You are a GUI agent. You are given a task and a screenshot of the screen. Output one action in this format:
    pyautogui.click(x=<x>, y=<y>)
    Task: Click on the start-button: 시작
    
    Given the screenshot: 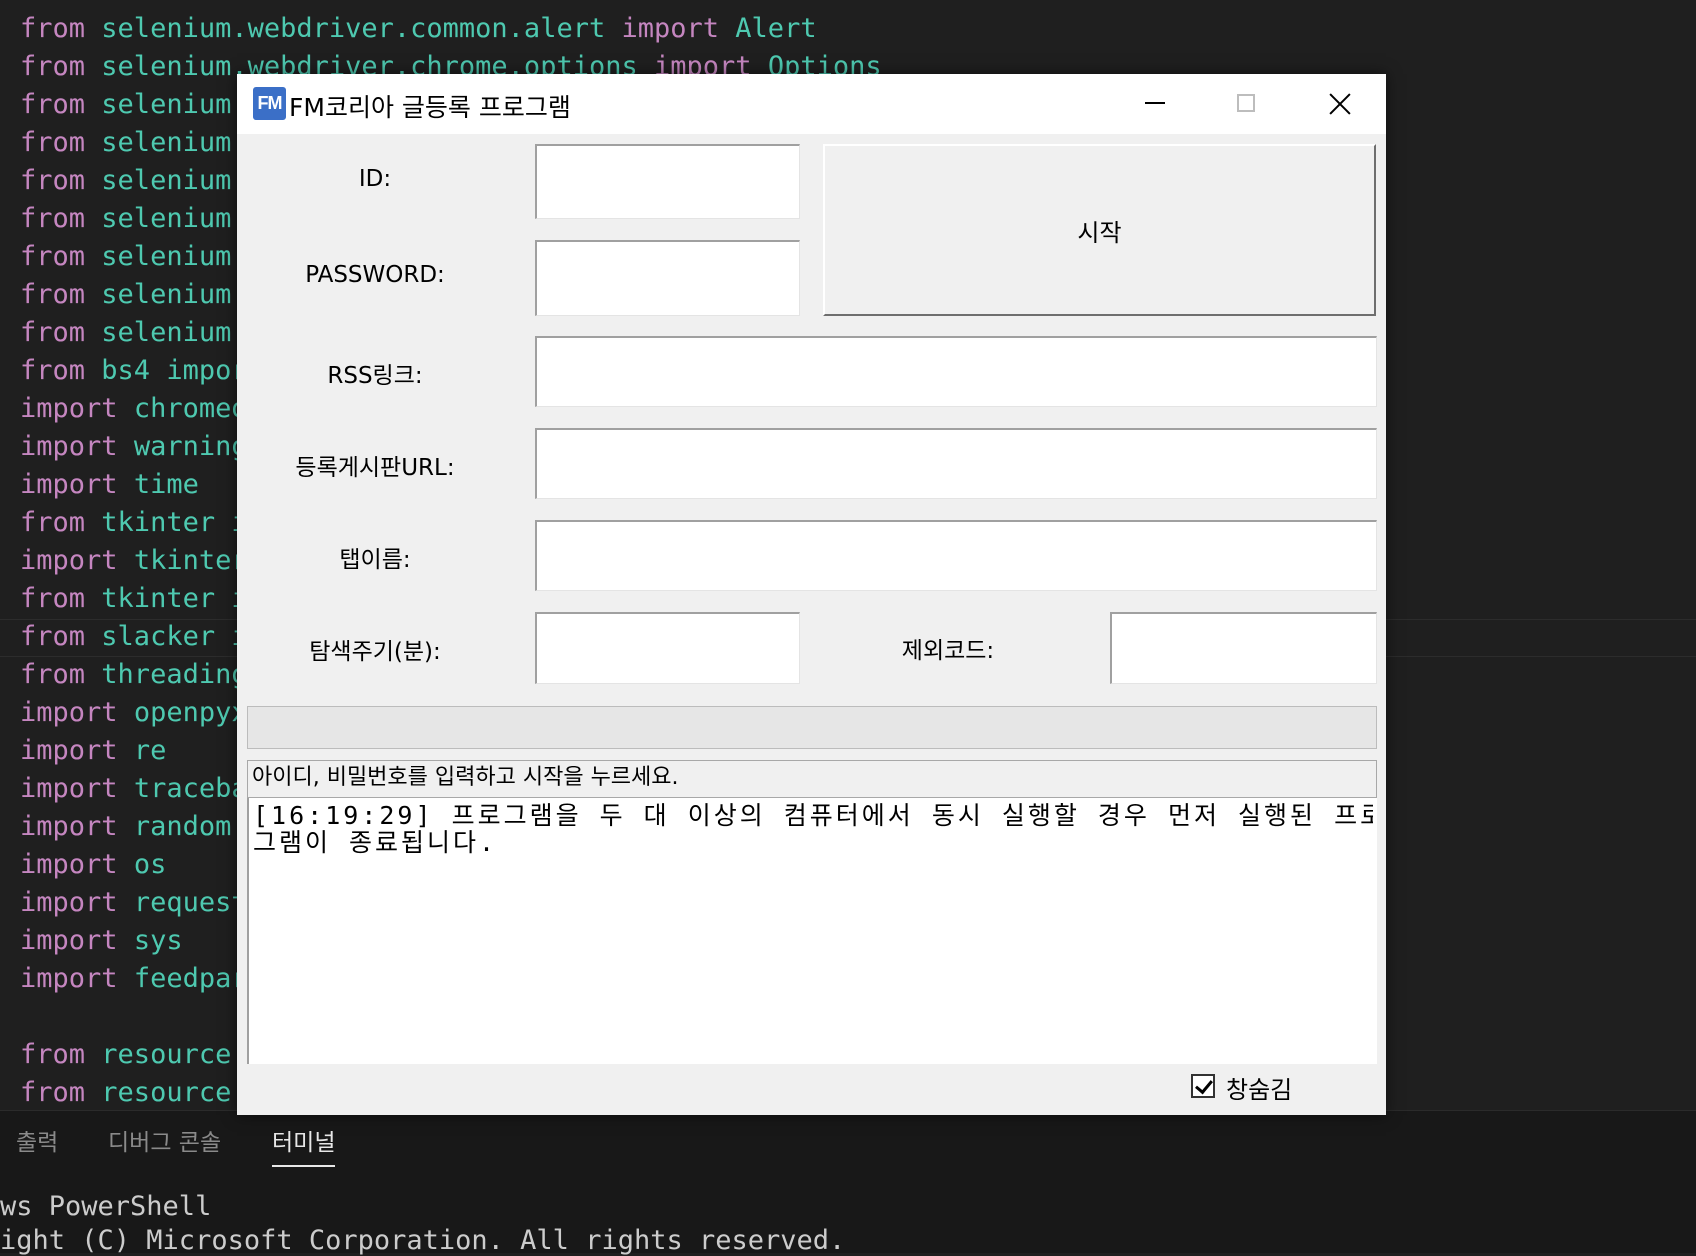 What is the action you would take?
    pyautogui.click(x=1099, y=230)
    